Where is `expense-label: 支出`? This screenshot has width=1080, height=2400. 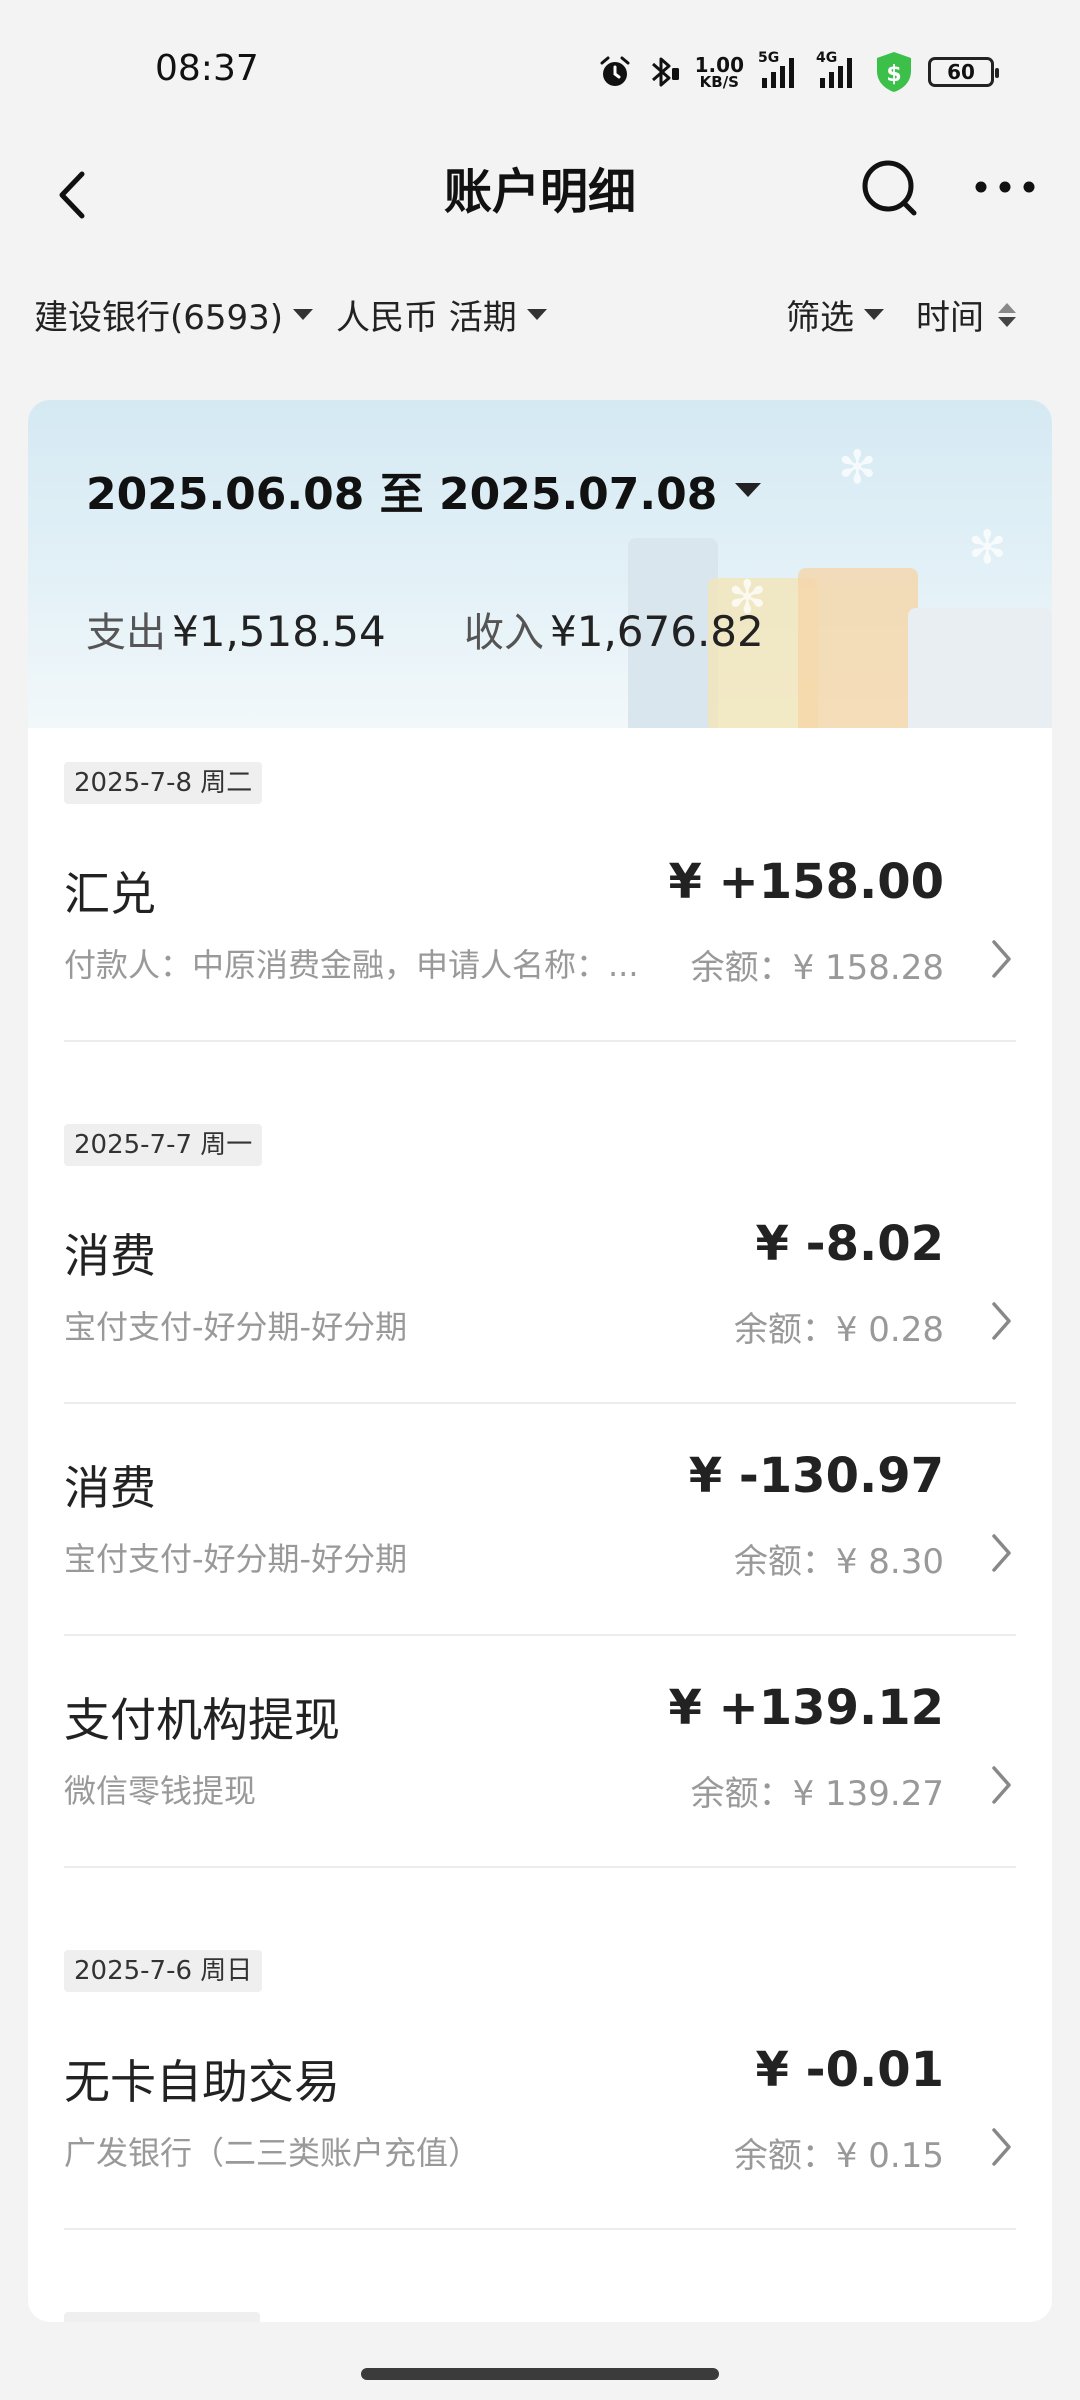 expense-label: 支出 is located at coordinates (126, 633).